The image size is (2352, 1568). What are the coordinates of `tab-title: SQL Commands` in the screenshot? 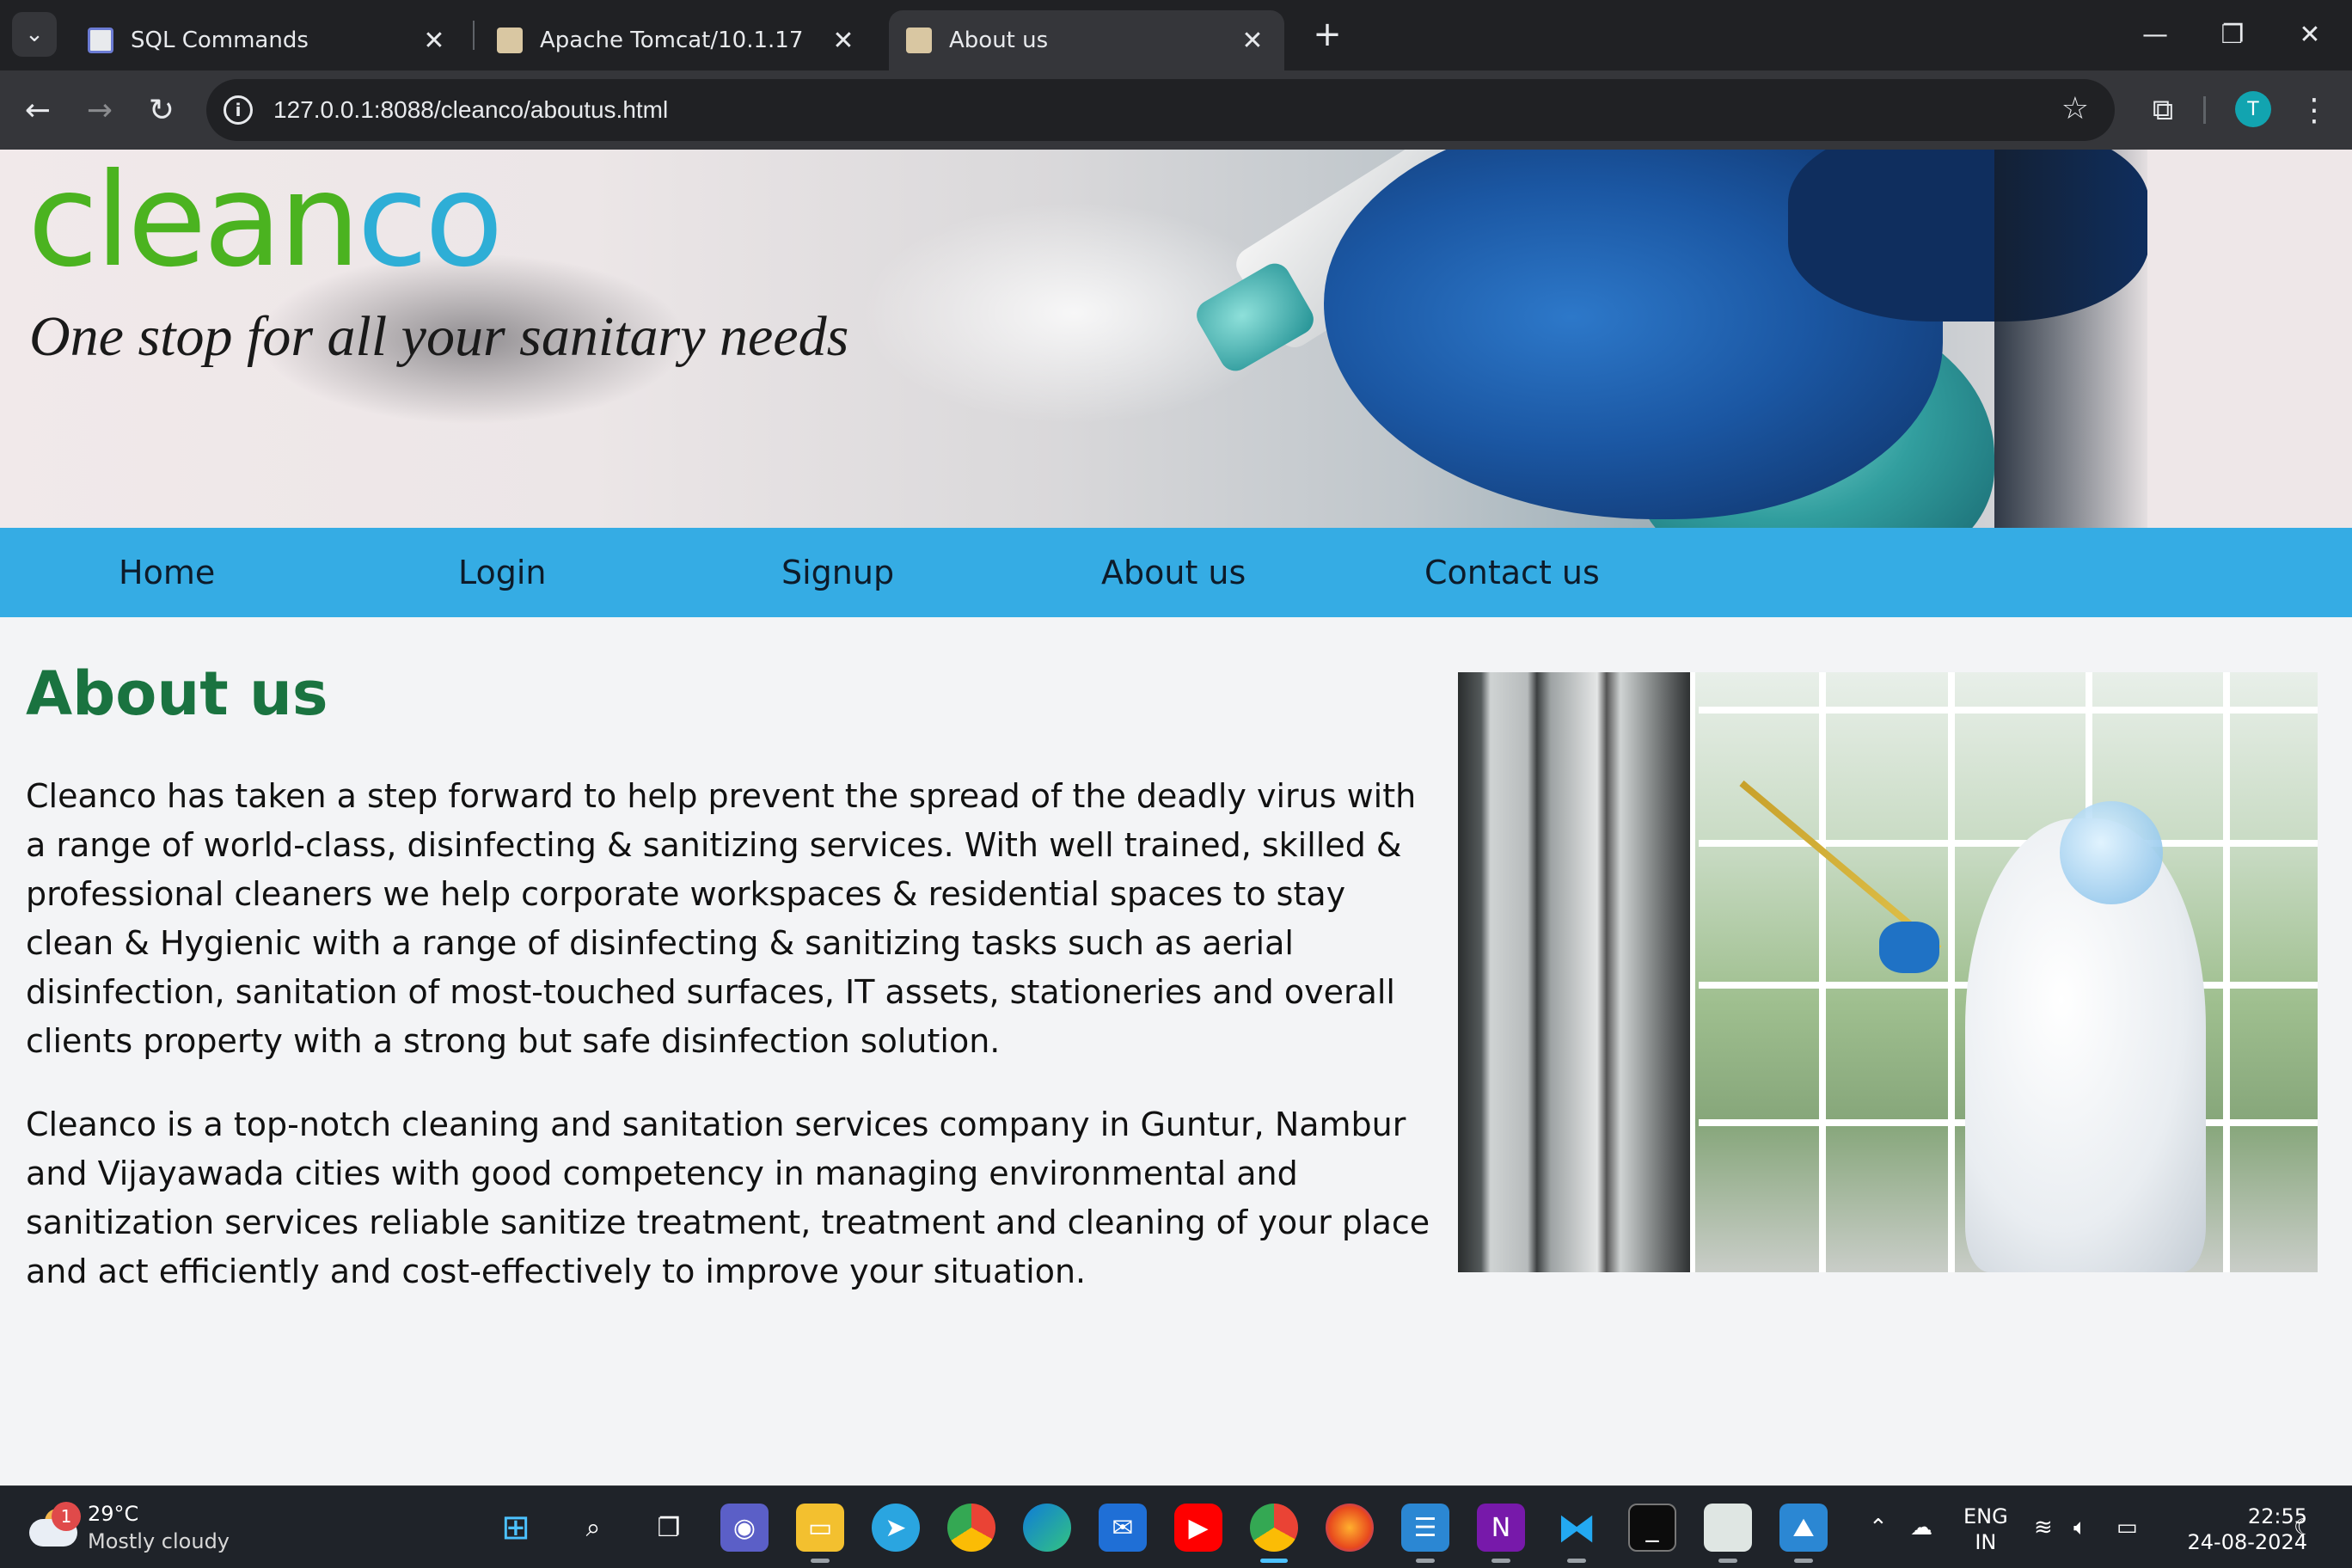 It's located at (220, 40).